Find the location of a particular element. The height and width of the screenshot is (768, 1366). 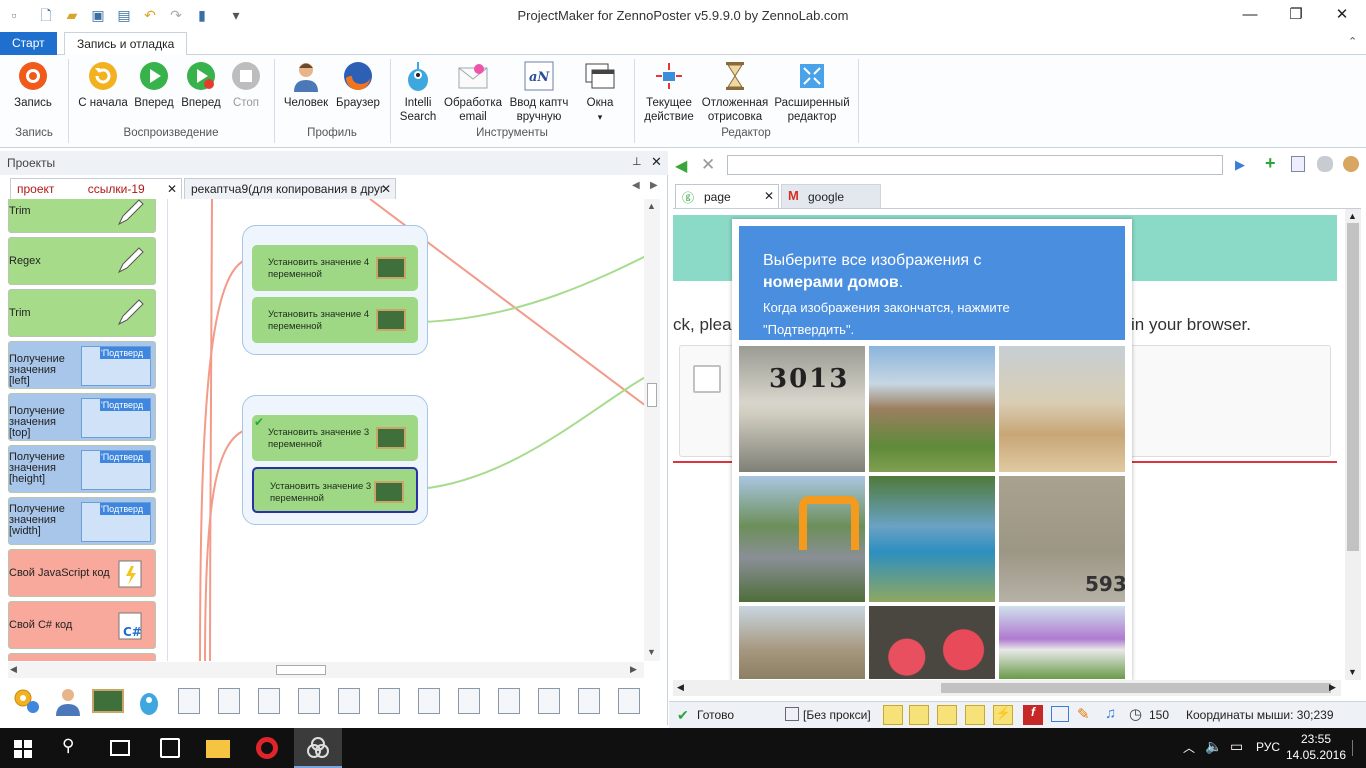

database-icon is located at coordinates (1325, 164).